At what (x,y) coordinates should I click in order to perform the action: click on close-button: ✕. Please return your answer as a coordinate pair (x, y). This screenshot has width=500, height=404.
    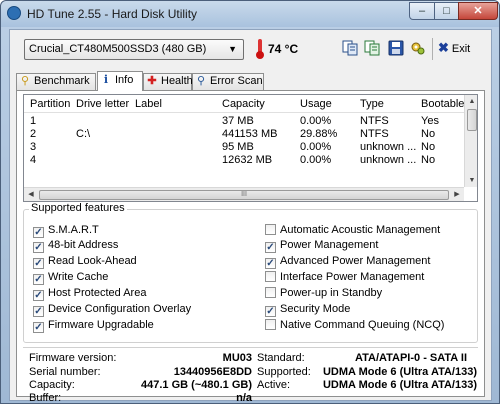
    Looking at the image, I should click on (478, 11).